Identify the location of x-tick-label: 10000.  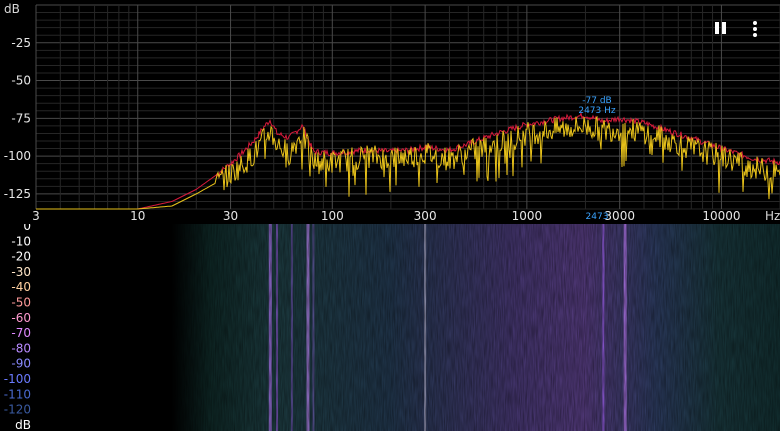
(721, 216).